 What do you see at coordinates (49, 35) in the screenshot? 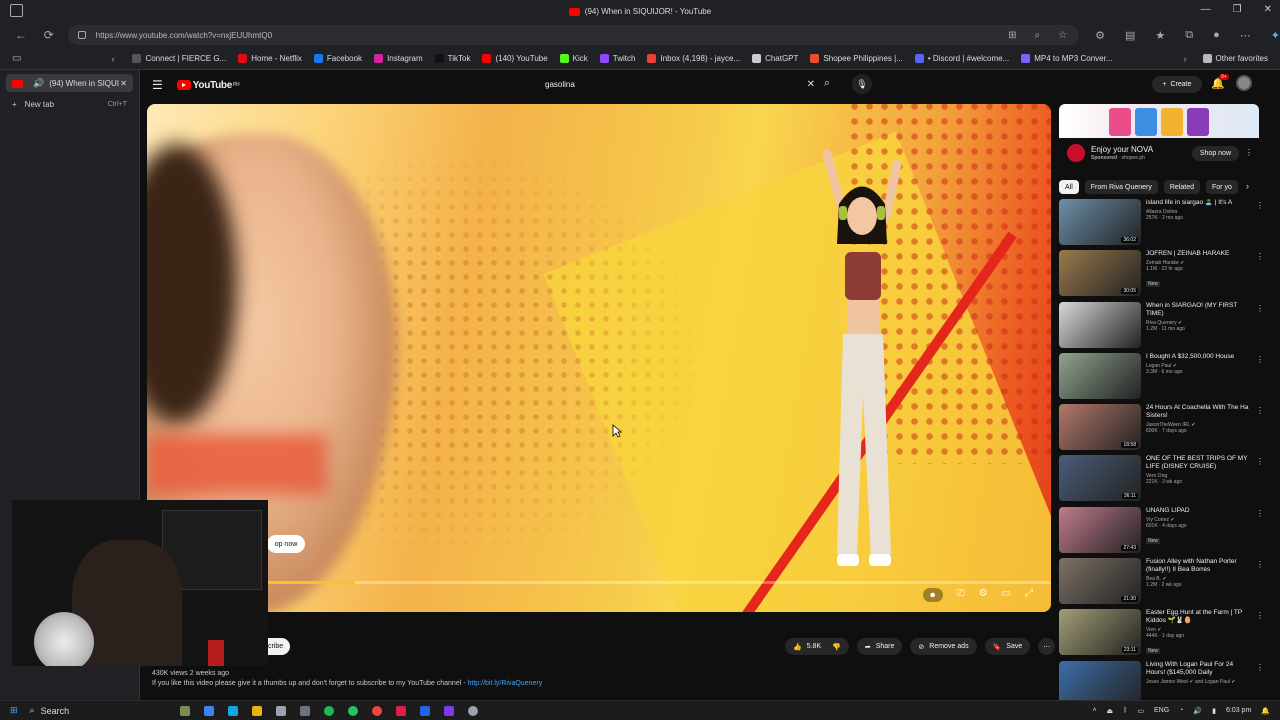
I see `refresh-icon: ⟳` at bounding box center [49, 35].